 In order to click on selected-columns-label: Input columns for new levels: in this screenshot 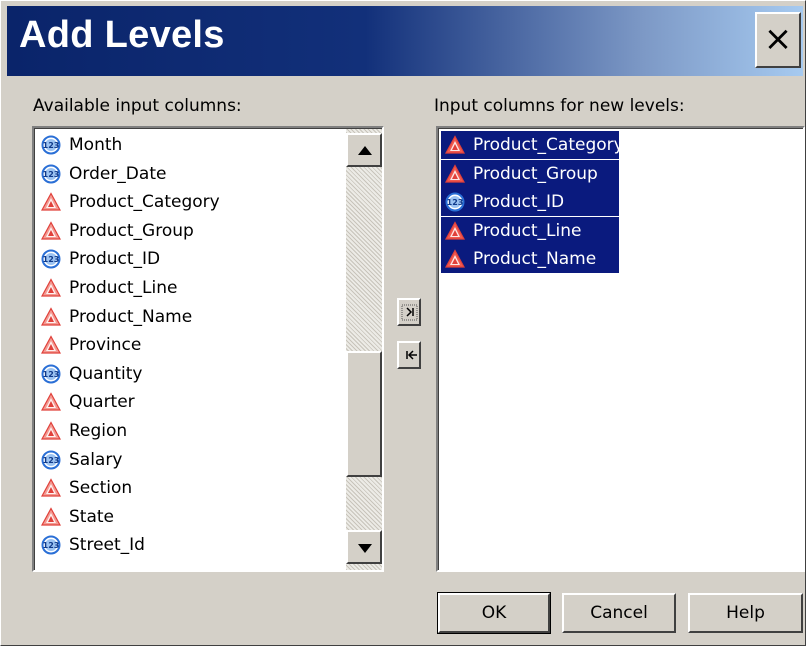, I will do `click(559, 106)`.